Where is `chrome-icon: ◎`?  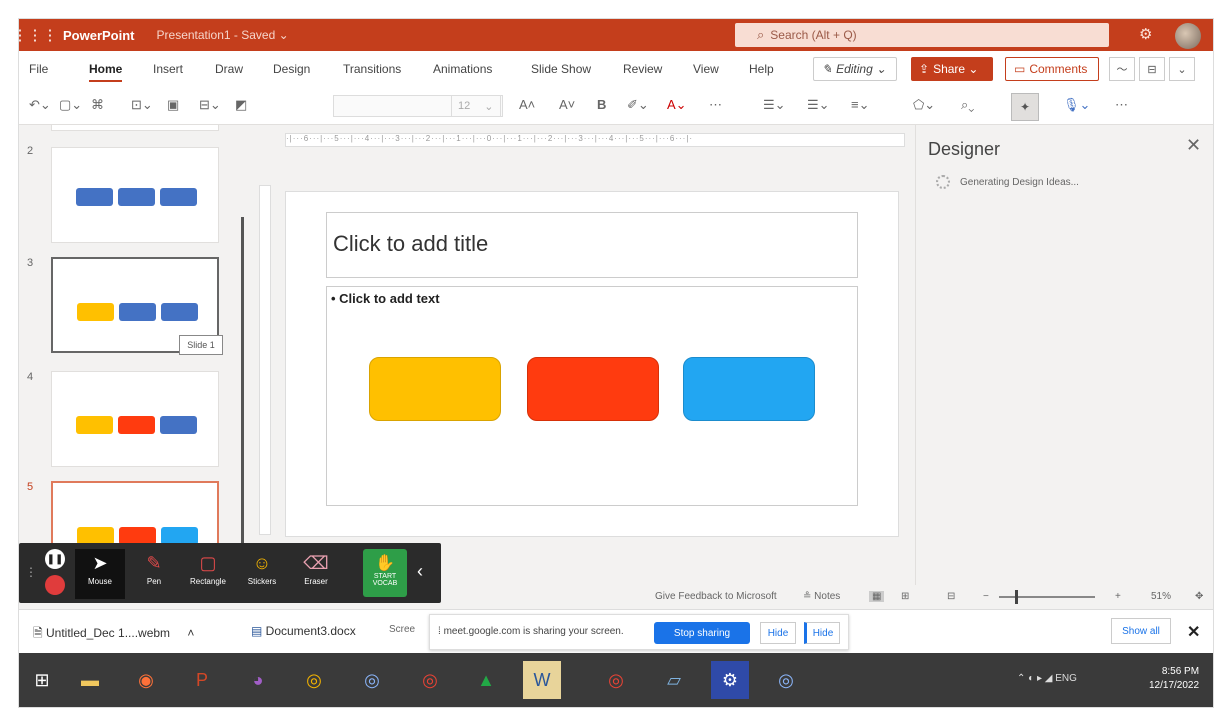
chrome-icon: ◎ is located at coordinates (314, 680).